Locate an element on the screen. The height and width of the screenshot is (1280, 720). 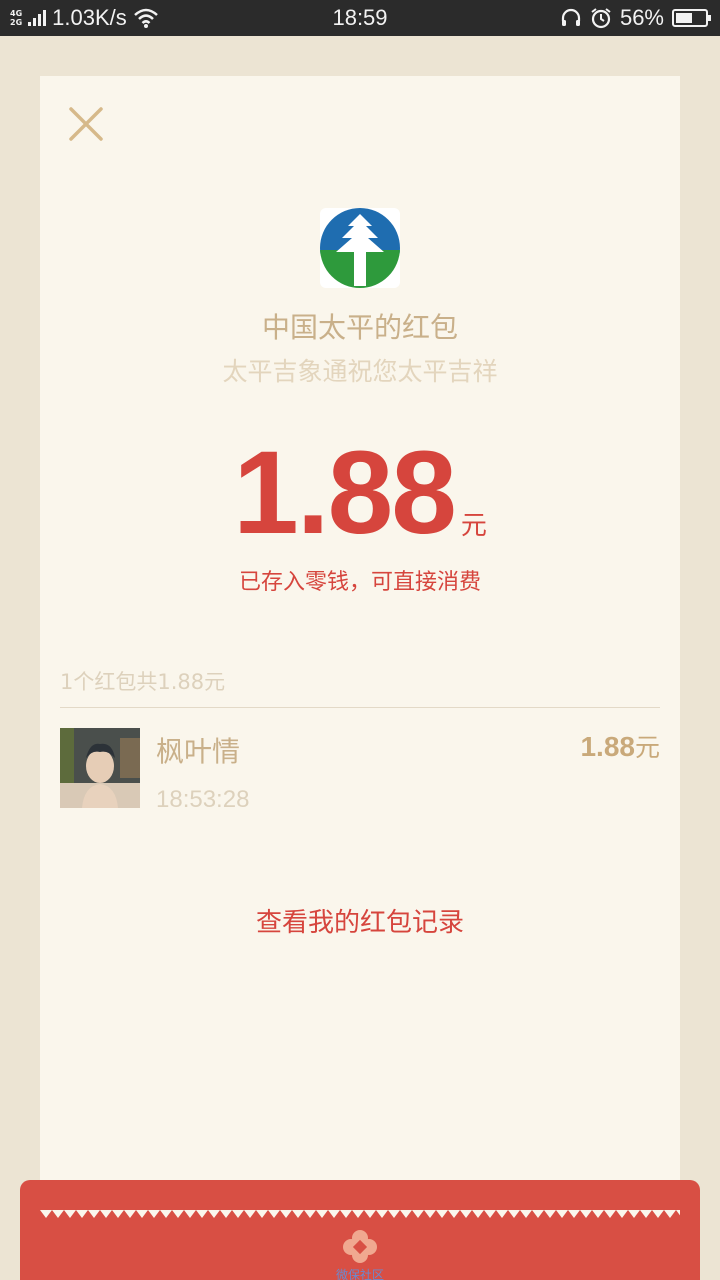
status-right: 56% is located at coordinates (635, 18).